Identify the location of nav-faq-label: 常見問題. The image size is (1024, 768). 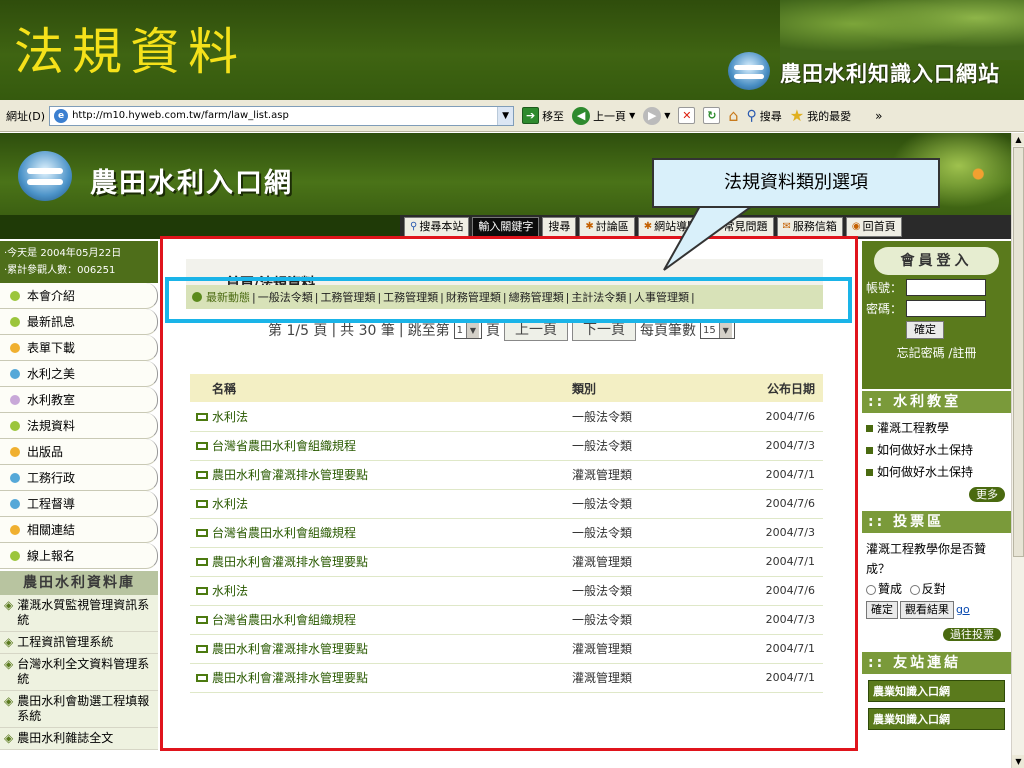
(745, 226).